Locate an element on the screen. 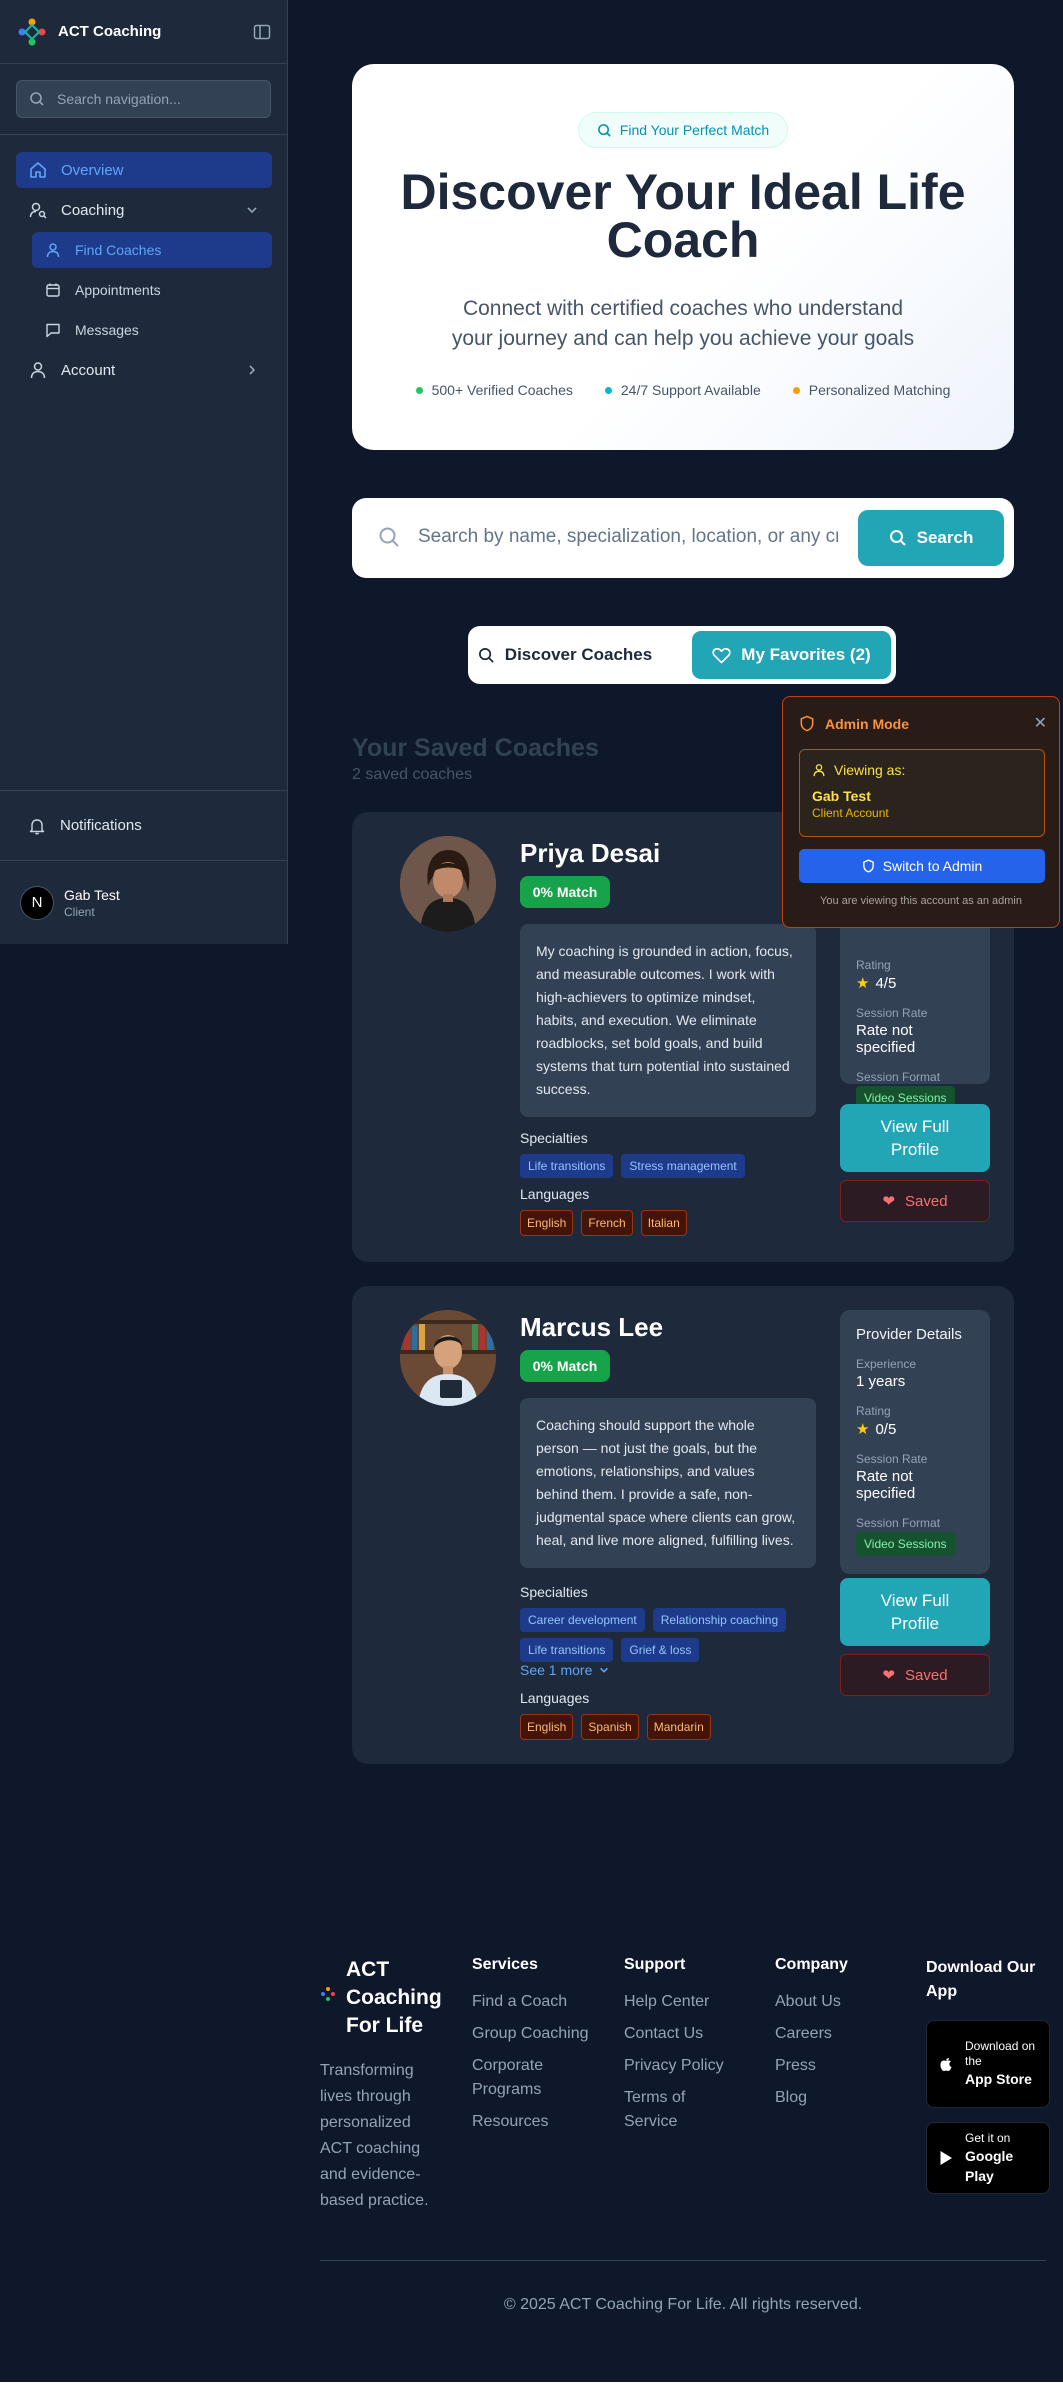  sidebar-item-label: Coaching is located at coordinates (93, 210).